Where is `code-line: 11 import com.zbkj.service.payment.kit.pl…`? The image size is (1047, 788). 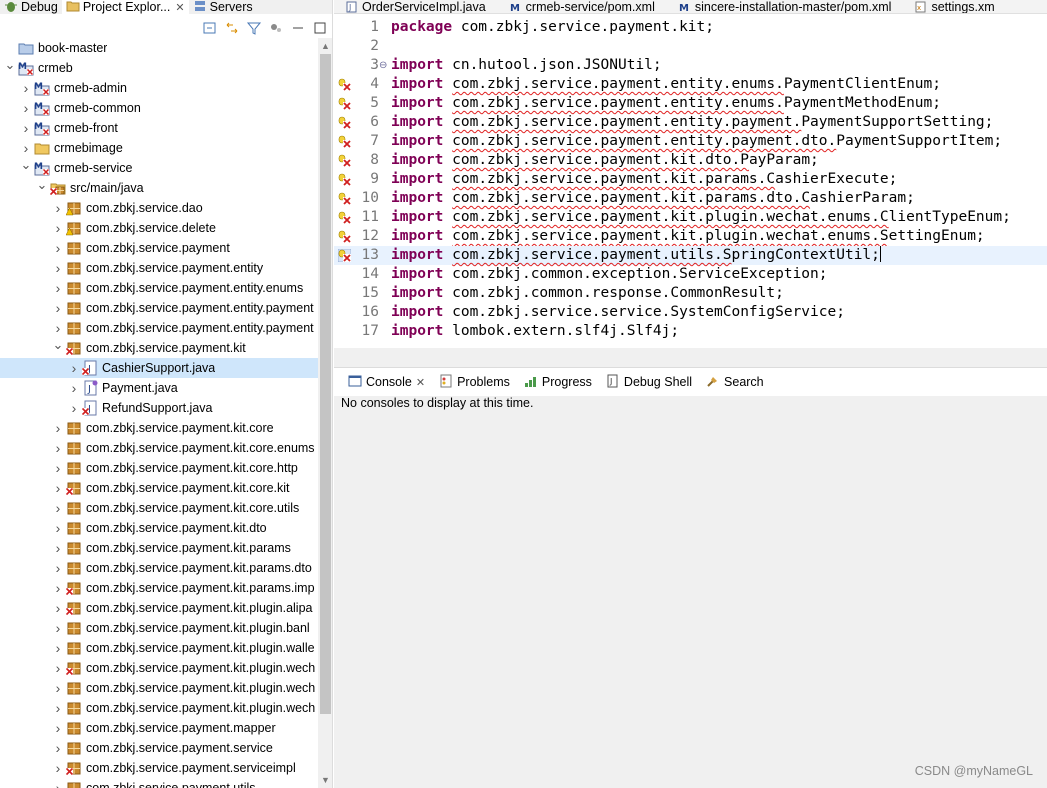
code-line: 11 import com.zbkj.service.payment.kit.pl… is located at coordinates (690, 217).